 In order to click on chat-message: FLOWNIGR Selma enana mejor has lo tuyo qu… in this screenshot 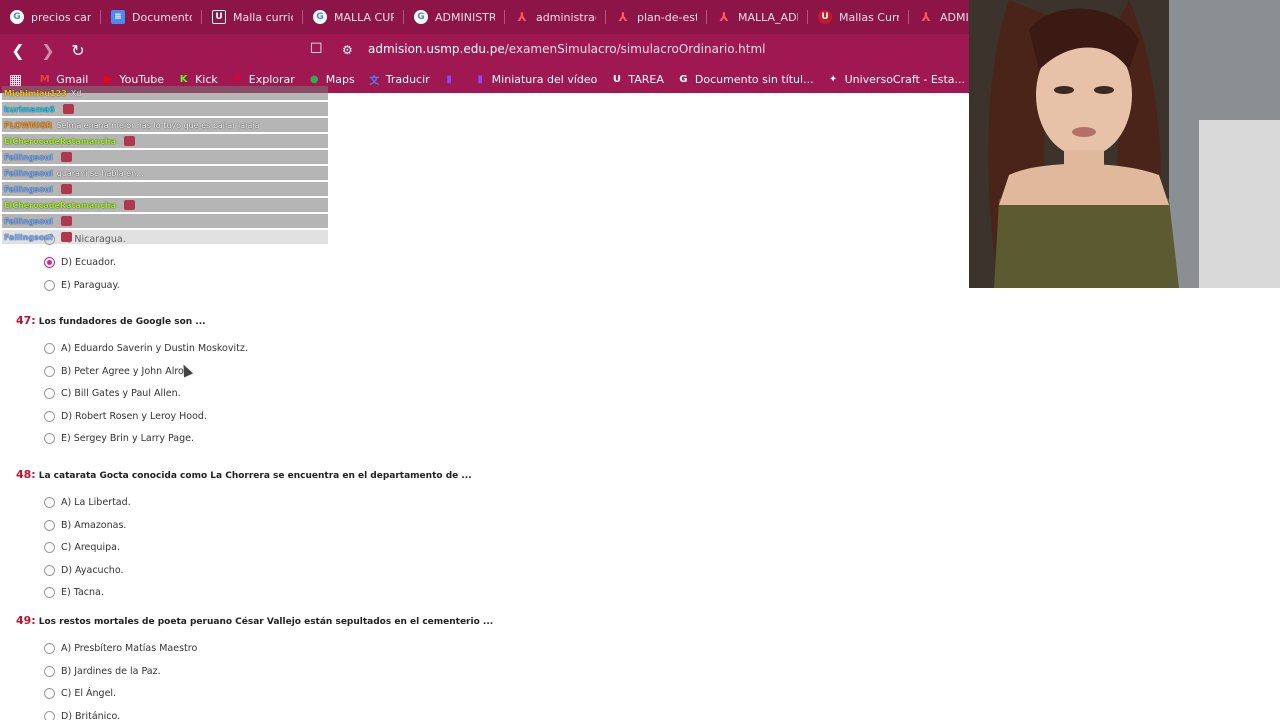, I will do `click(165, 125)`.